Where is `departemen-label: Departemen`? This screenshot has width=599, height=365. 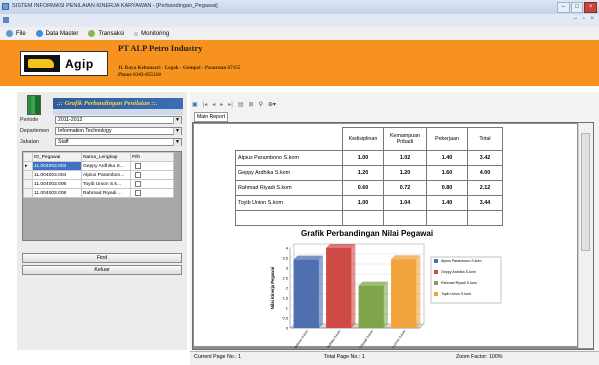 departemen-label: Departemen is located at coordinates (35, 131).